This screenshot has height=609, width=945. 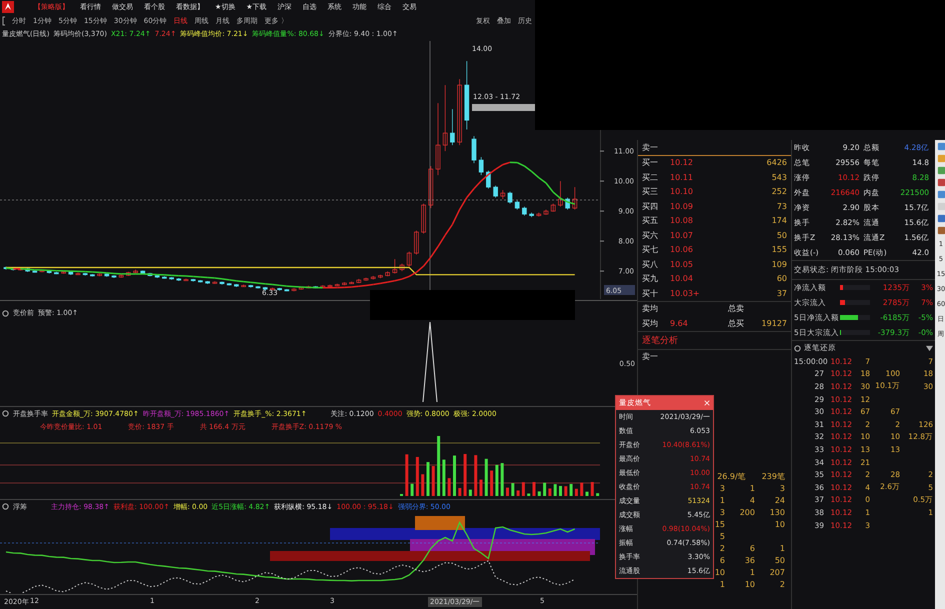 I want to click on bid-price: 10.08, so click(x=682, y=221).